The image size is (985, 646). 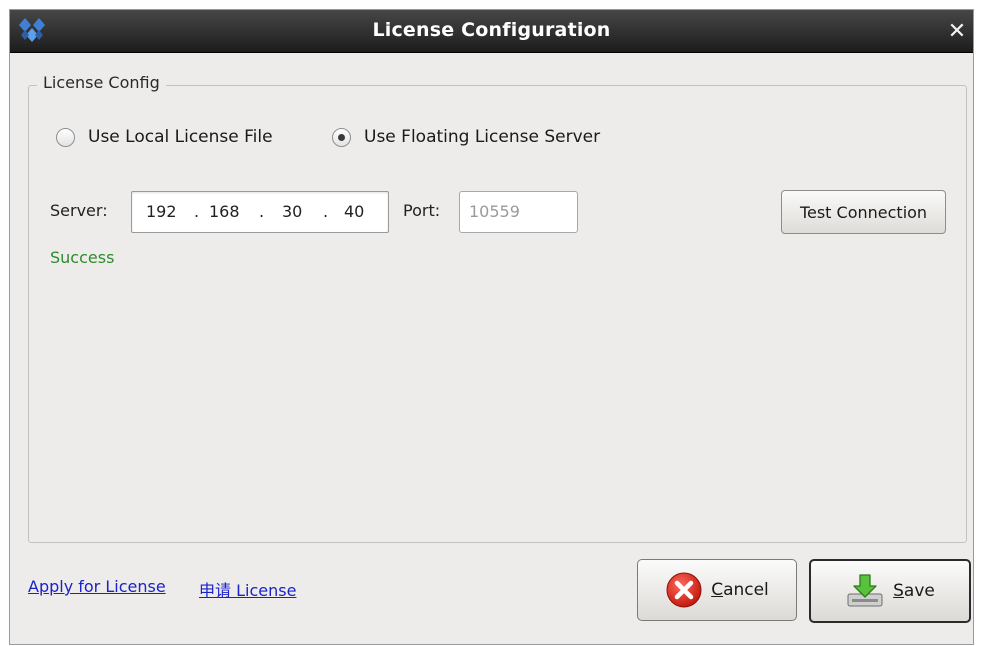 I want to click on save-download-icon, so click(x=865, y=591).